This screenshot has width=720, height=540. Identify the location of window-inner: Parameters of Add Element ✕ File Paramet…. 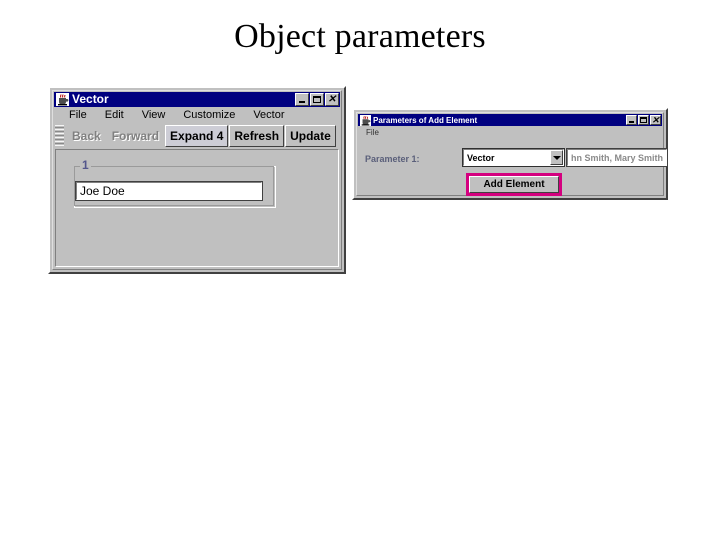
(512, 154).